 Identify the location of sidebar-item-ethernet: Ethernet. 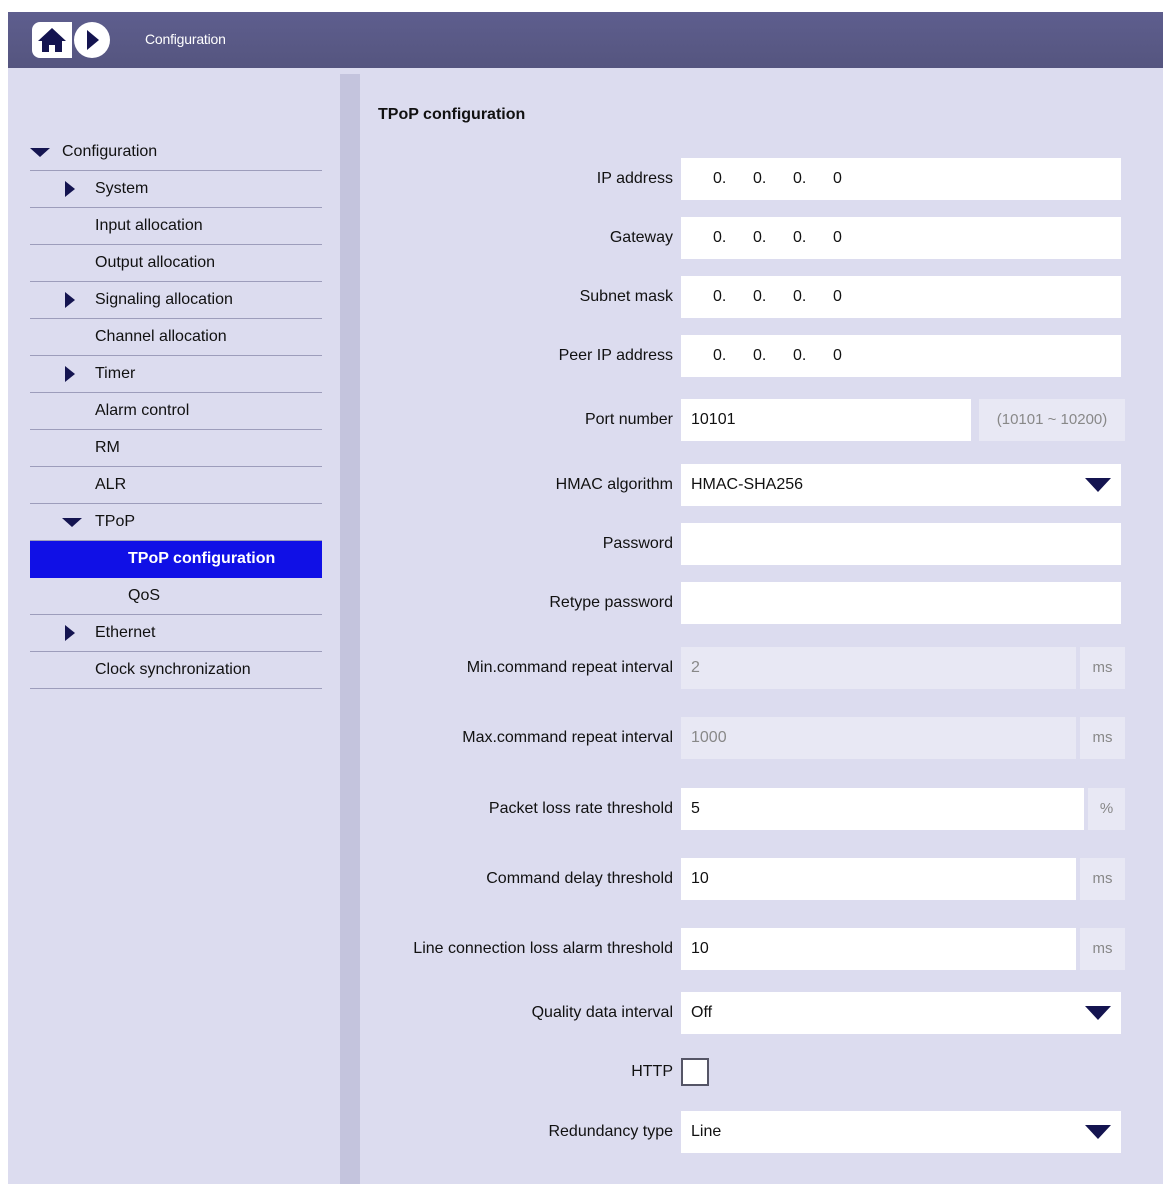
(176, 633).